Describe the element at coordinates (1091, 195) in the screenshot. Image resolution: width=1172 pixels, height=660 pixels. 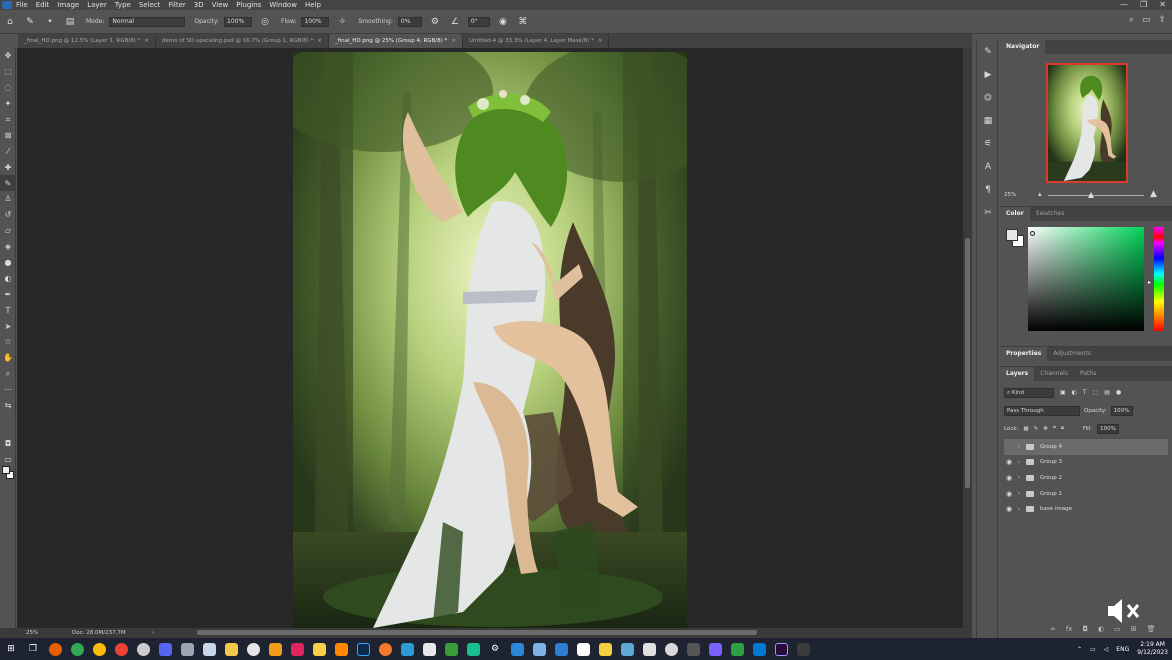
I see `zoom-slider-handle` at that location.